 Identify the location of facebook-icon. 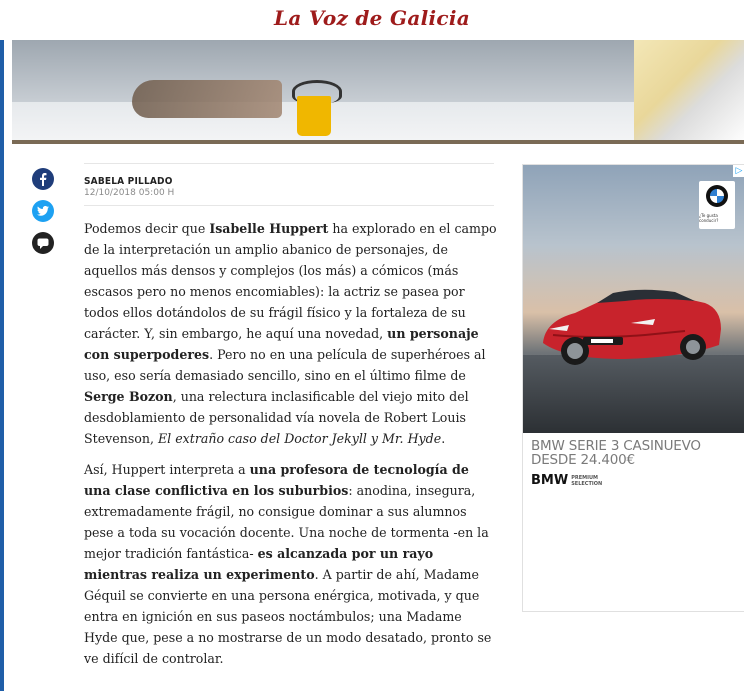
(43, 179).